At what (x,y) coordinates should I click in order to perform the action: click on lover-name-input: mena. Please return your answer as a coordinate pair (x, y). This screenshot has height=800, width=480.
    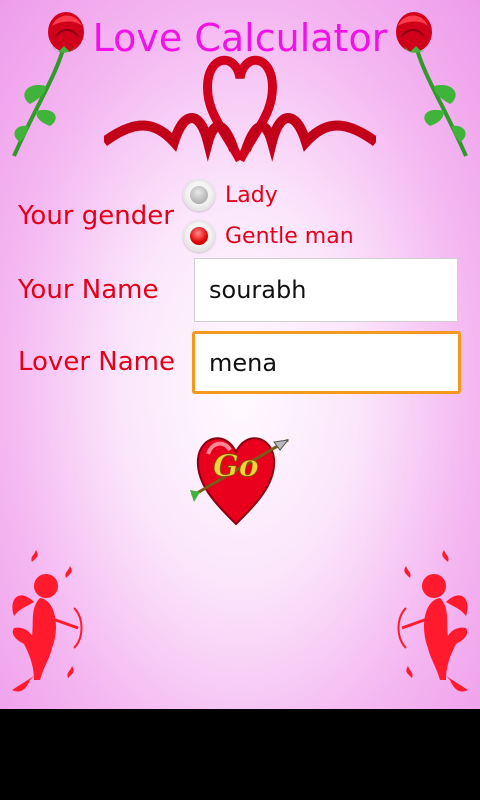
    Looking at the image, I should click on (326, 362).